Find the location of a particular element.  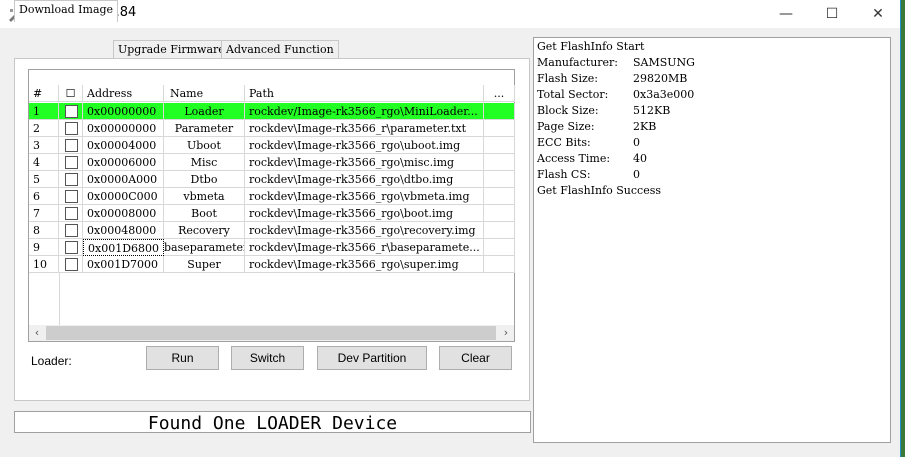

column-header-num: # is located at coordinates (44, 93).